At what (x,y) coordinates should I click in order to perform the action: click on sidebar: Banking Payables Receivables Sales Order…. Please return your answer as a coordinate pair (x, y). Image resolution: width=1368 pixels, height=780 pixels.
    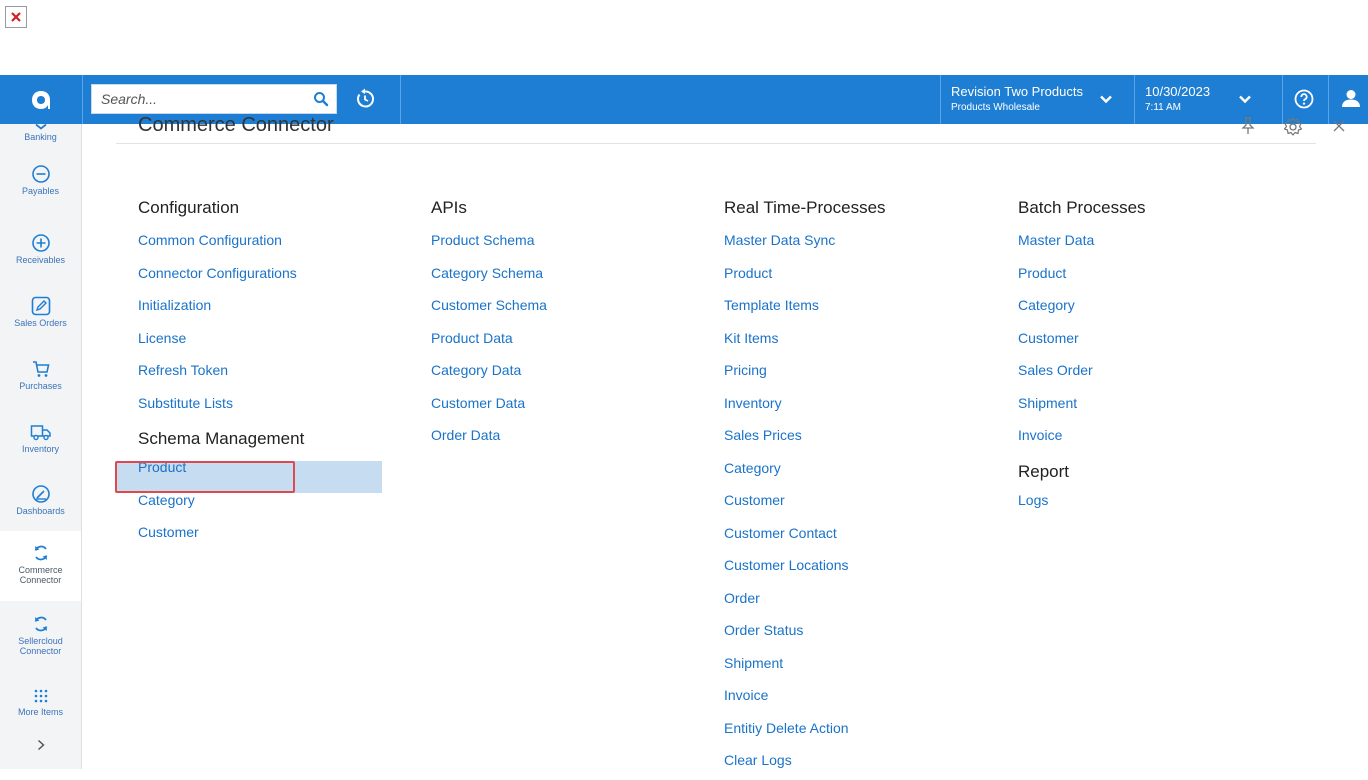
    Looking at the image, I should click on (41, 446).